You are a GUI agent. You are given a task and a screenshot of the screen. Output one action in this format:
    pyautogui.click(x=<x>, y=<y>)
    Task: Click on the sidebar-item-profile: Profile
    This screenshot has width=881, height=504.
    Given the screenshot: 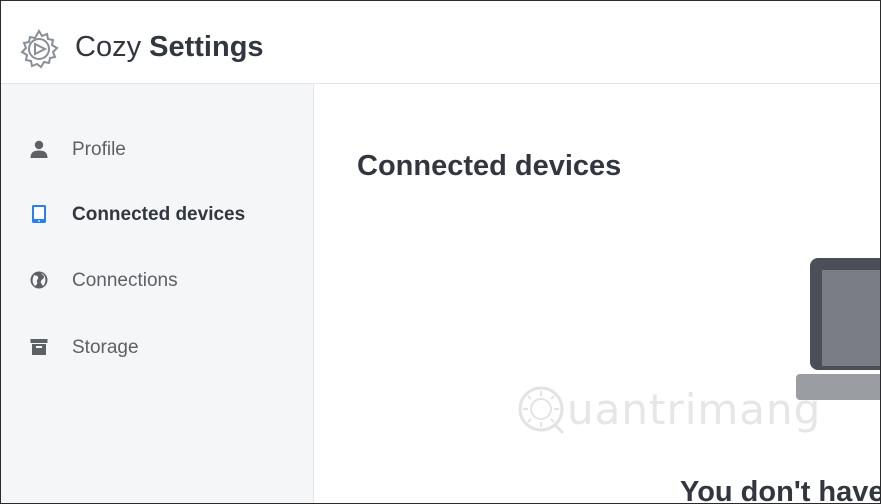 What is the action you would take?
    pyautogui.click(x=157, y=149)
    